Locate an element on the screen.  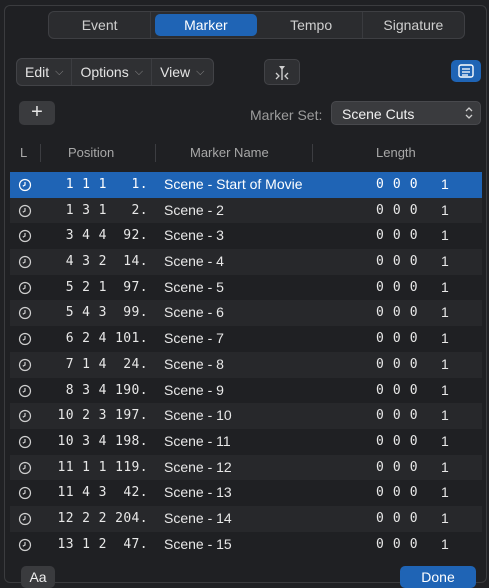
table-row: 11 4 3 42. Scene - 13 0 0 0 1 is located at coordinates (246, 493).